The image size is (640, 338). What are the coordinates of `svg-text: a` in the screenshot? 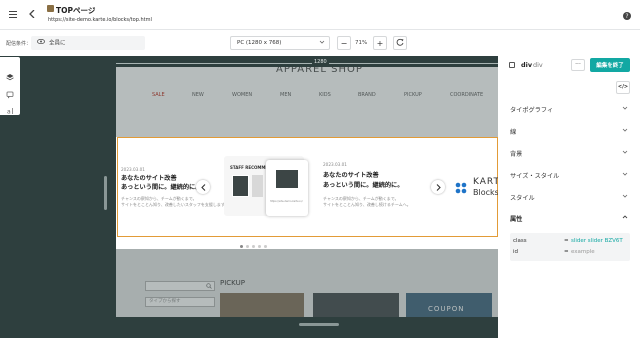 It's located at (9, 112).